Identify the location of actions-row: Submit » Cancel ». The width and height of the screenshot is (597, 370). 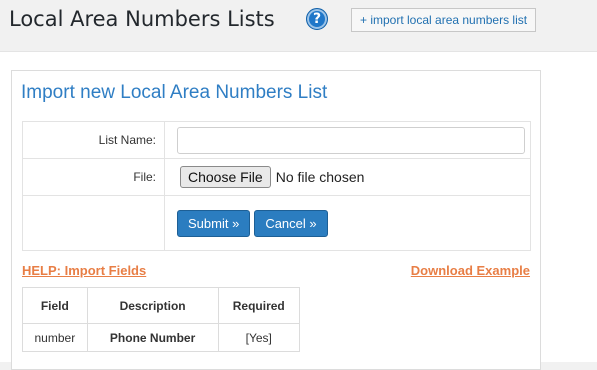
(276, 223).